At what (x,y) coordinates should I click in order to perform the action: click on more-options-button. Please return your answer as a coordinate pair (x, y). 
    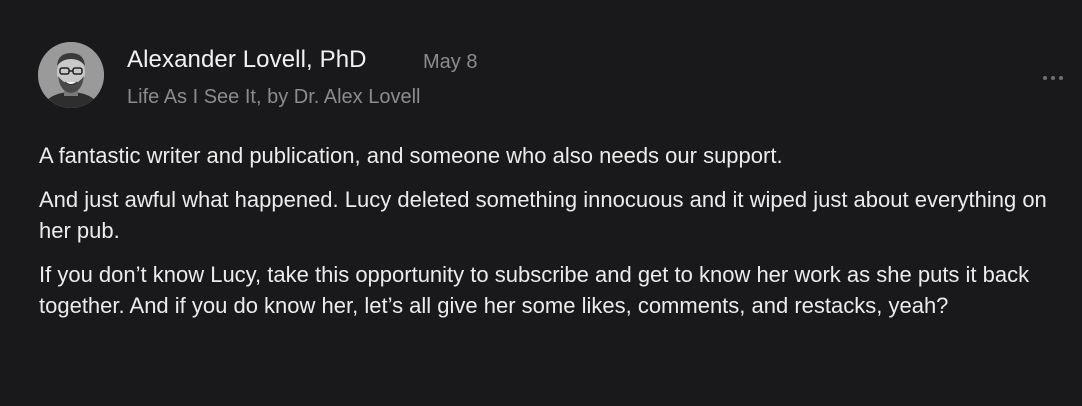
    Looking at the image, I should click on (1053, 78).